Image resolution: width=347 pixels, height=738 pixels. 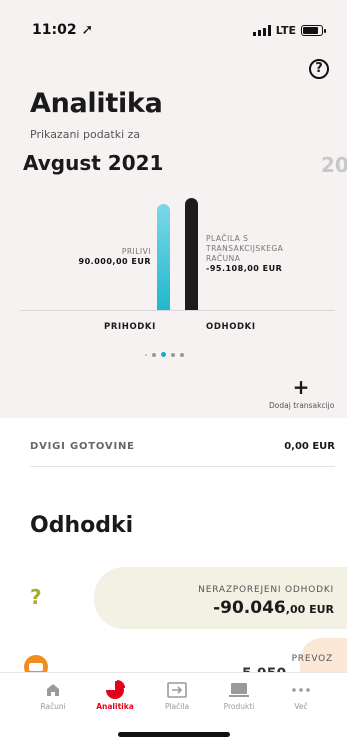 I want to click on network-type: LTE, so click(x=285, y=30).